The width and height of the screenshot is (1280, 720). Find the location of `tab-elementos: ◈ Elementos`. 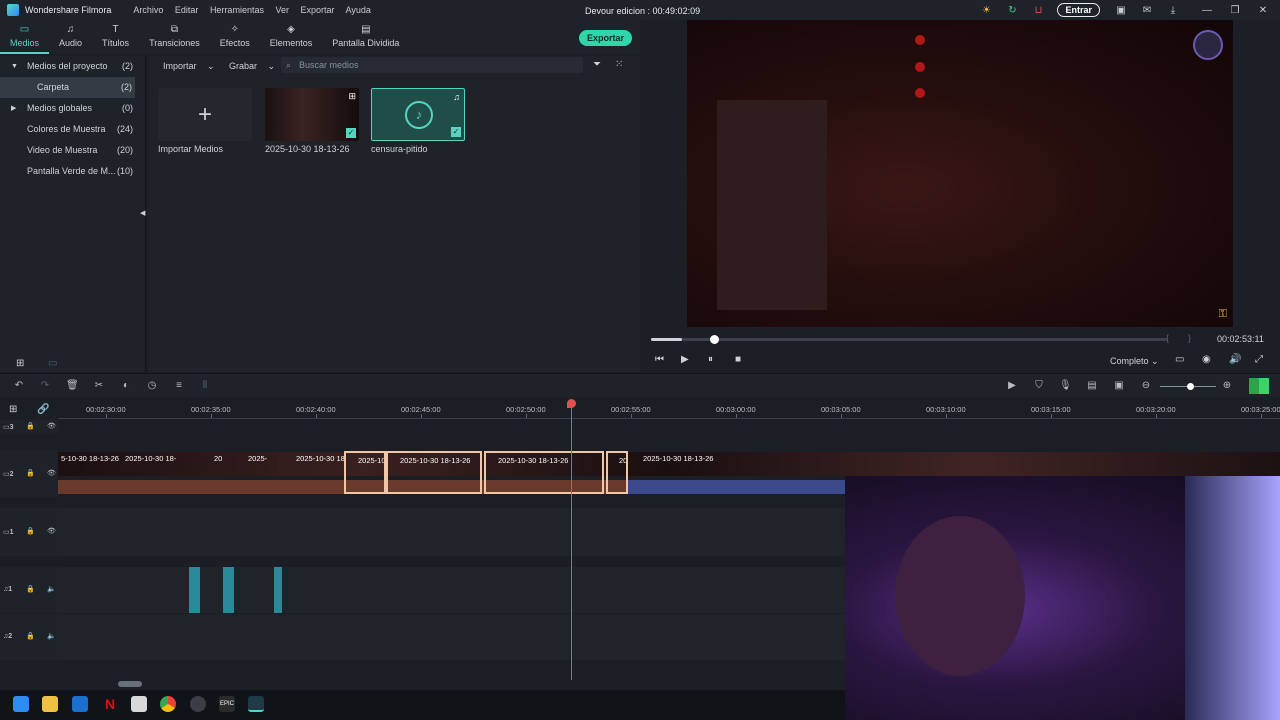

tab-elementos: ◈ Elementos is located at coordinates (291, 37).